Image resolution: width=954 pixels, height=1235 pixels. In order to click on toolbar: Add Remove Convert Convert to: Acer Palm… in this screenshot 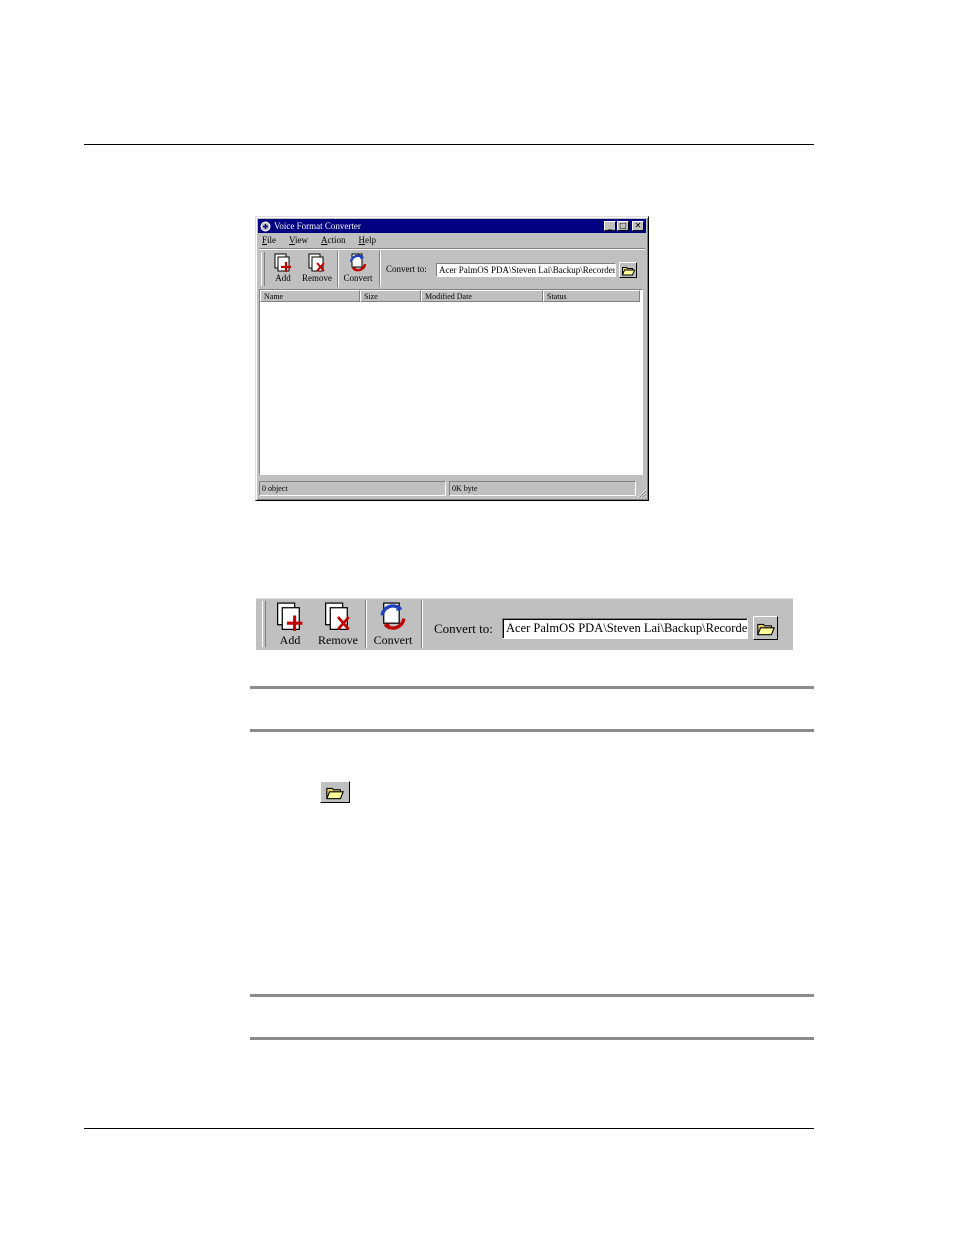, I will do `click(452, 268)`.